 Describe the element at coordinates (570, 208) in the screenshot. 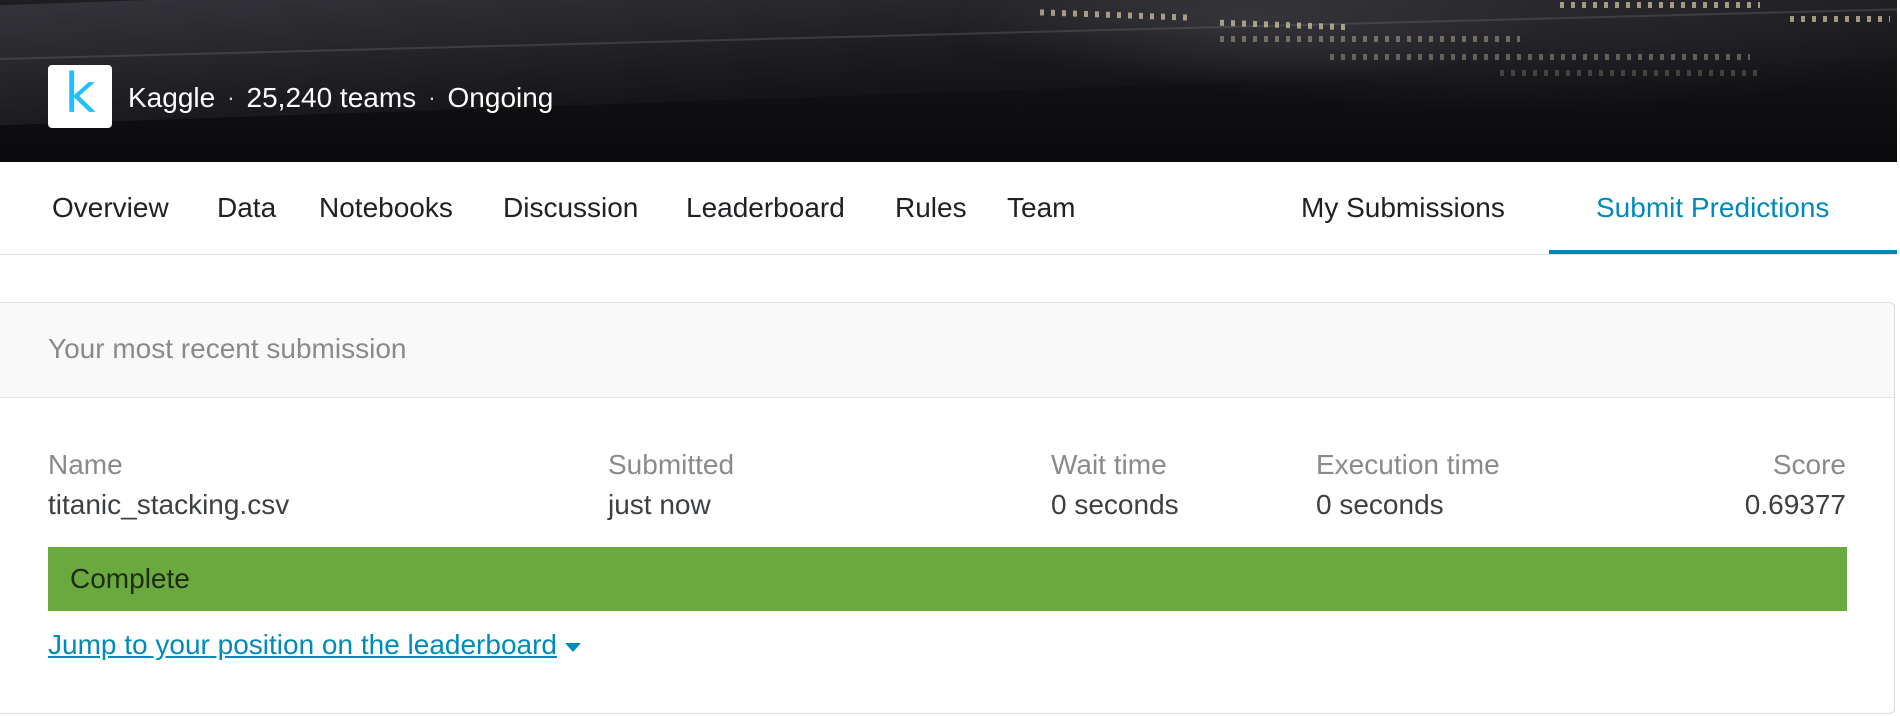

I see `tab-discussion: Discussion` at that location.